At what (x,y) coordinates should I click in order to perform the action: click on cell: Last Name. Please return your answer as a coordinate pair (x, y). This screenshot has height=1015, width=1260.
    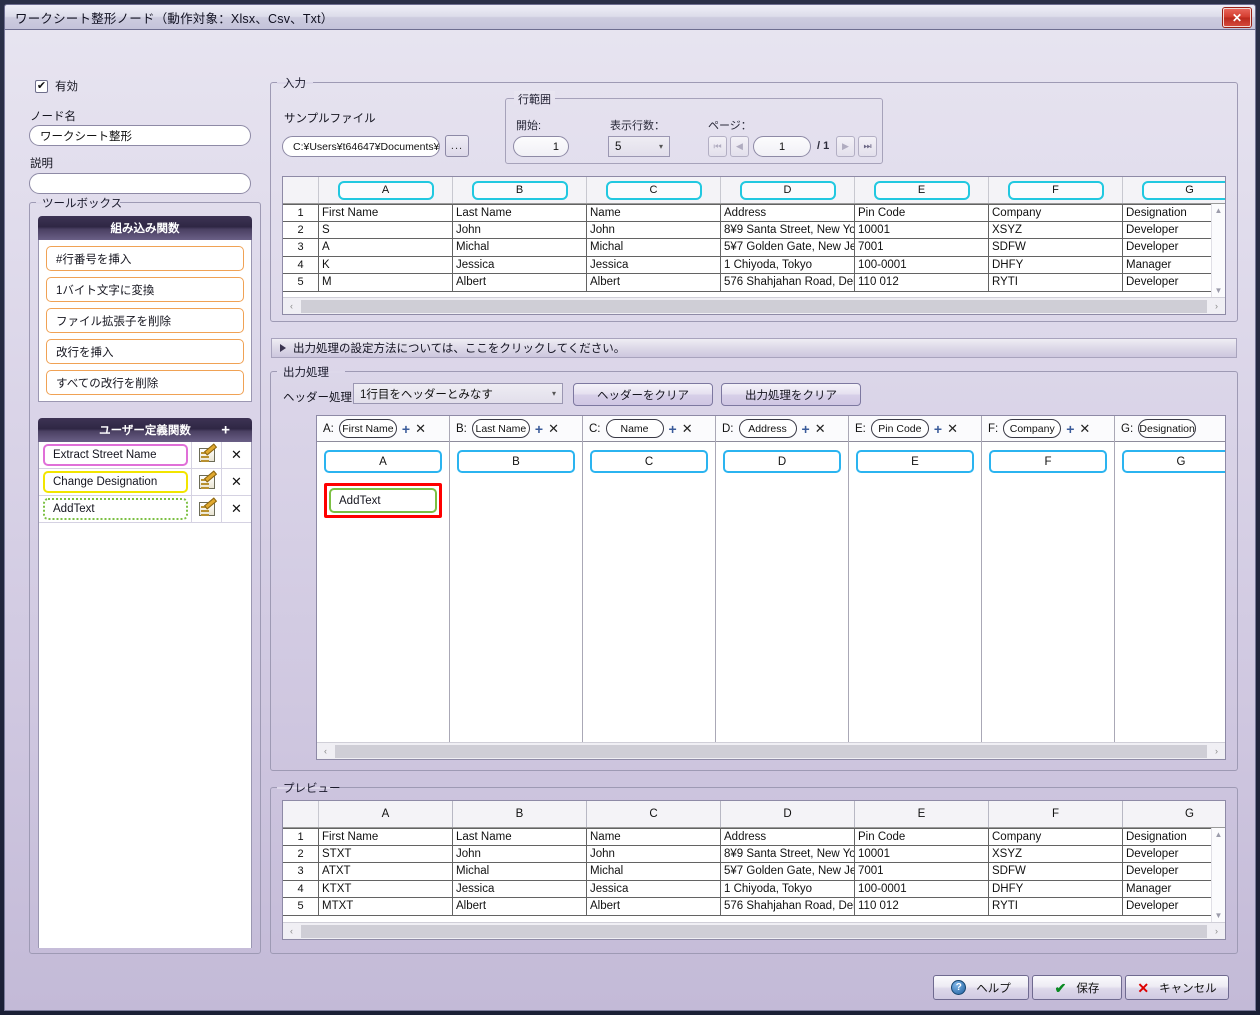
    Looking at the image, I should click on (520, 213).